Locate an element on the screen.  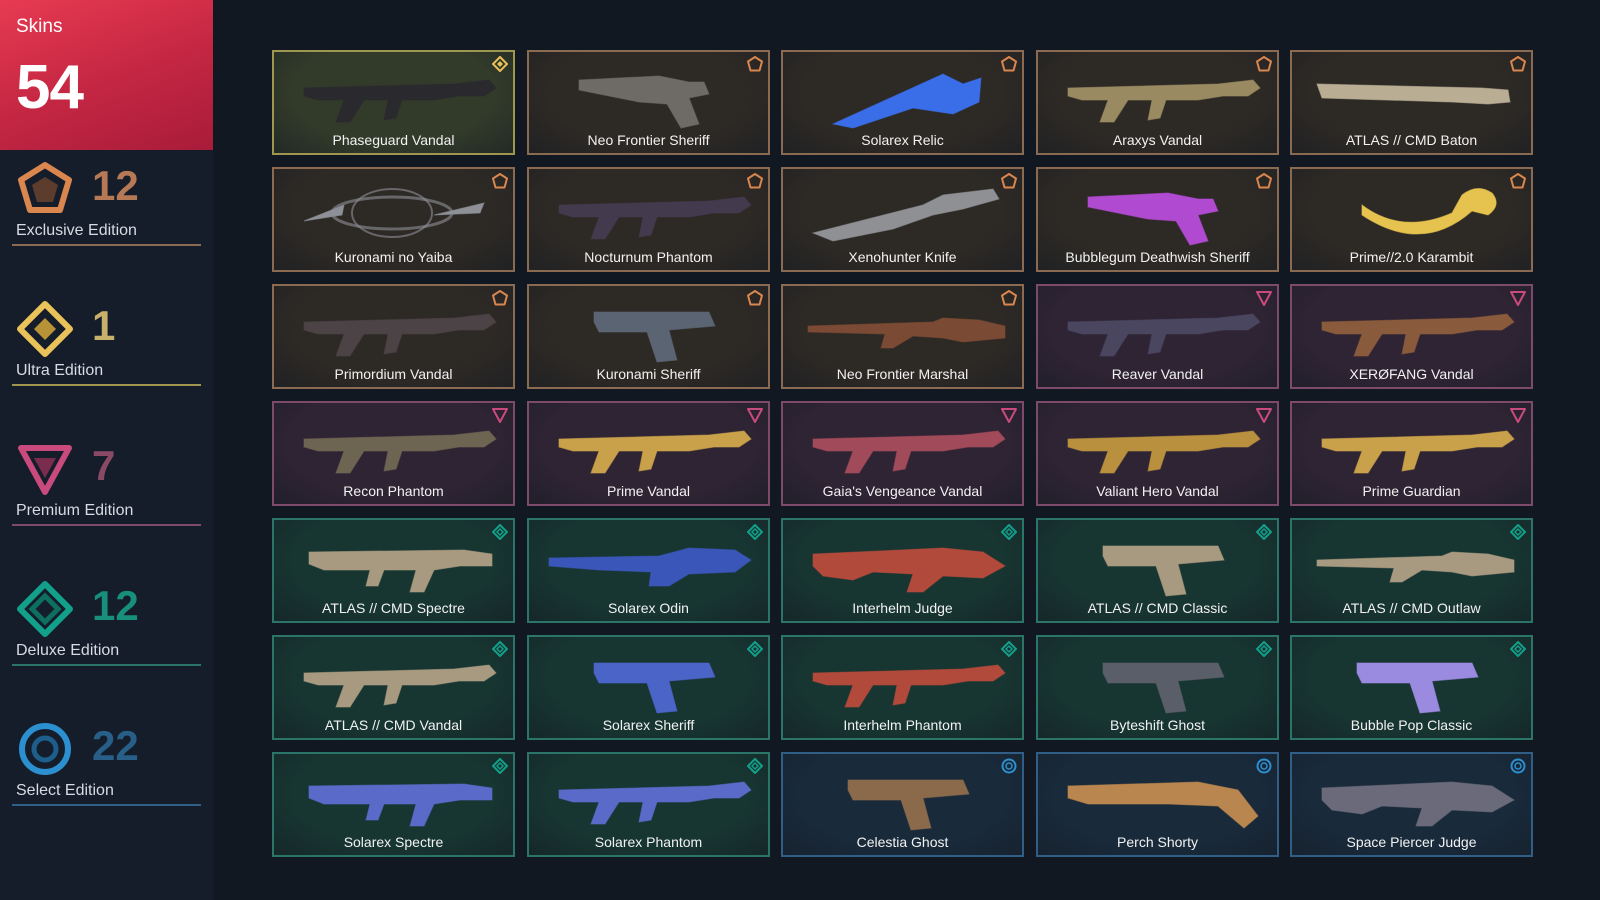
ultra-edition-count: 1 is located at coordinates (104, 325).